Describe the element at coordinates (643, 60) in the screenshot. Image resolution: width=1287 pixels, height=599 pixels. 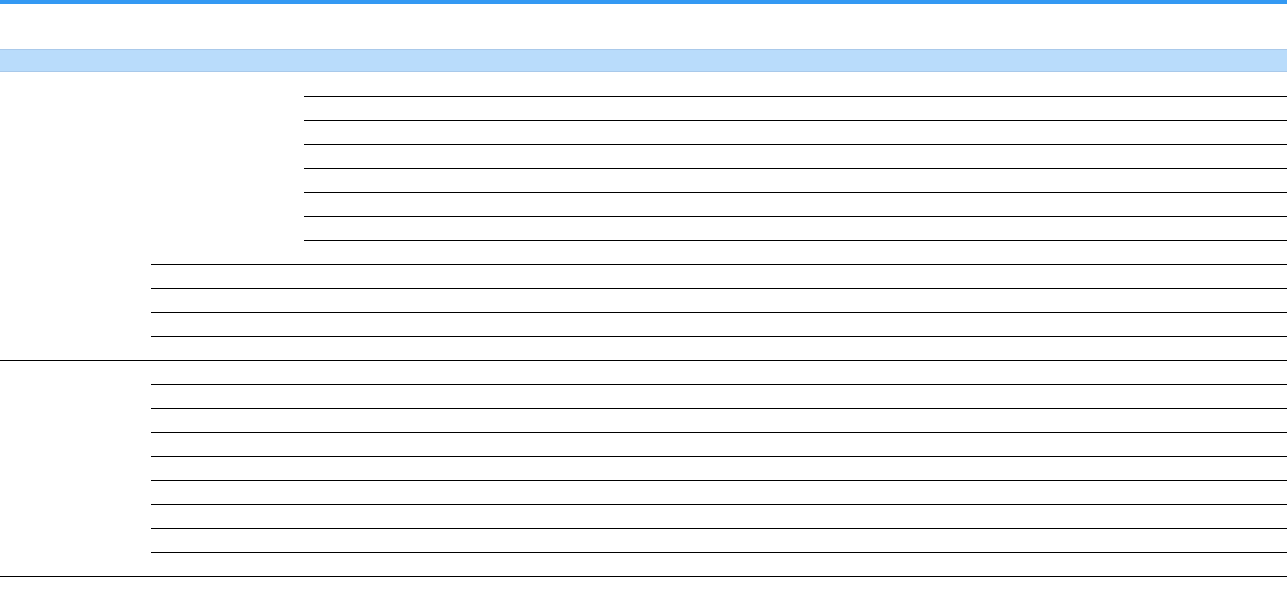
I see `table-header-row` at that location.